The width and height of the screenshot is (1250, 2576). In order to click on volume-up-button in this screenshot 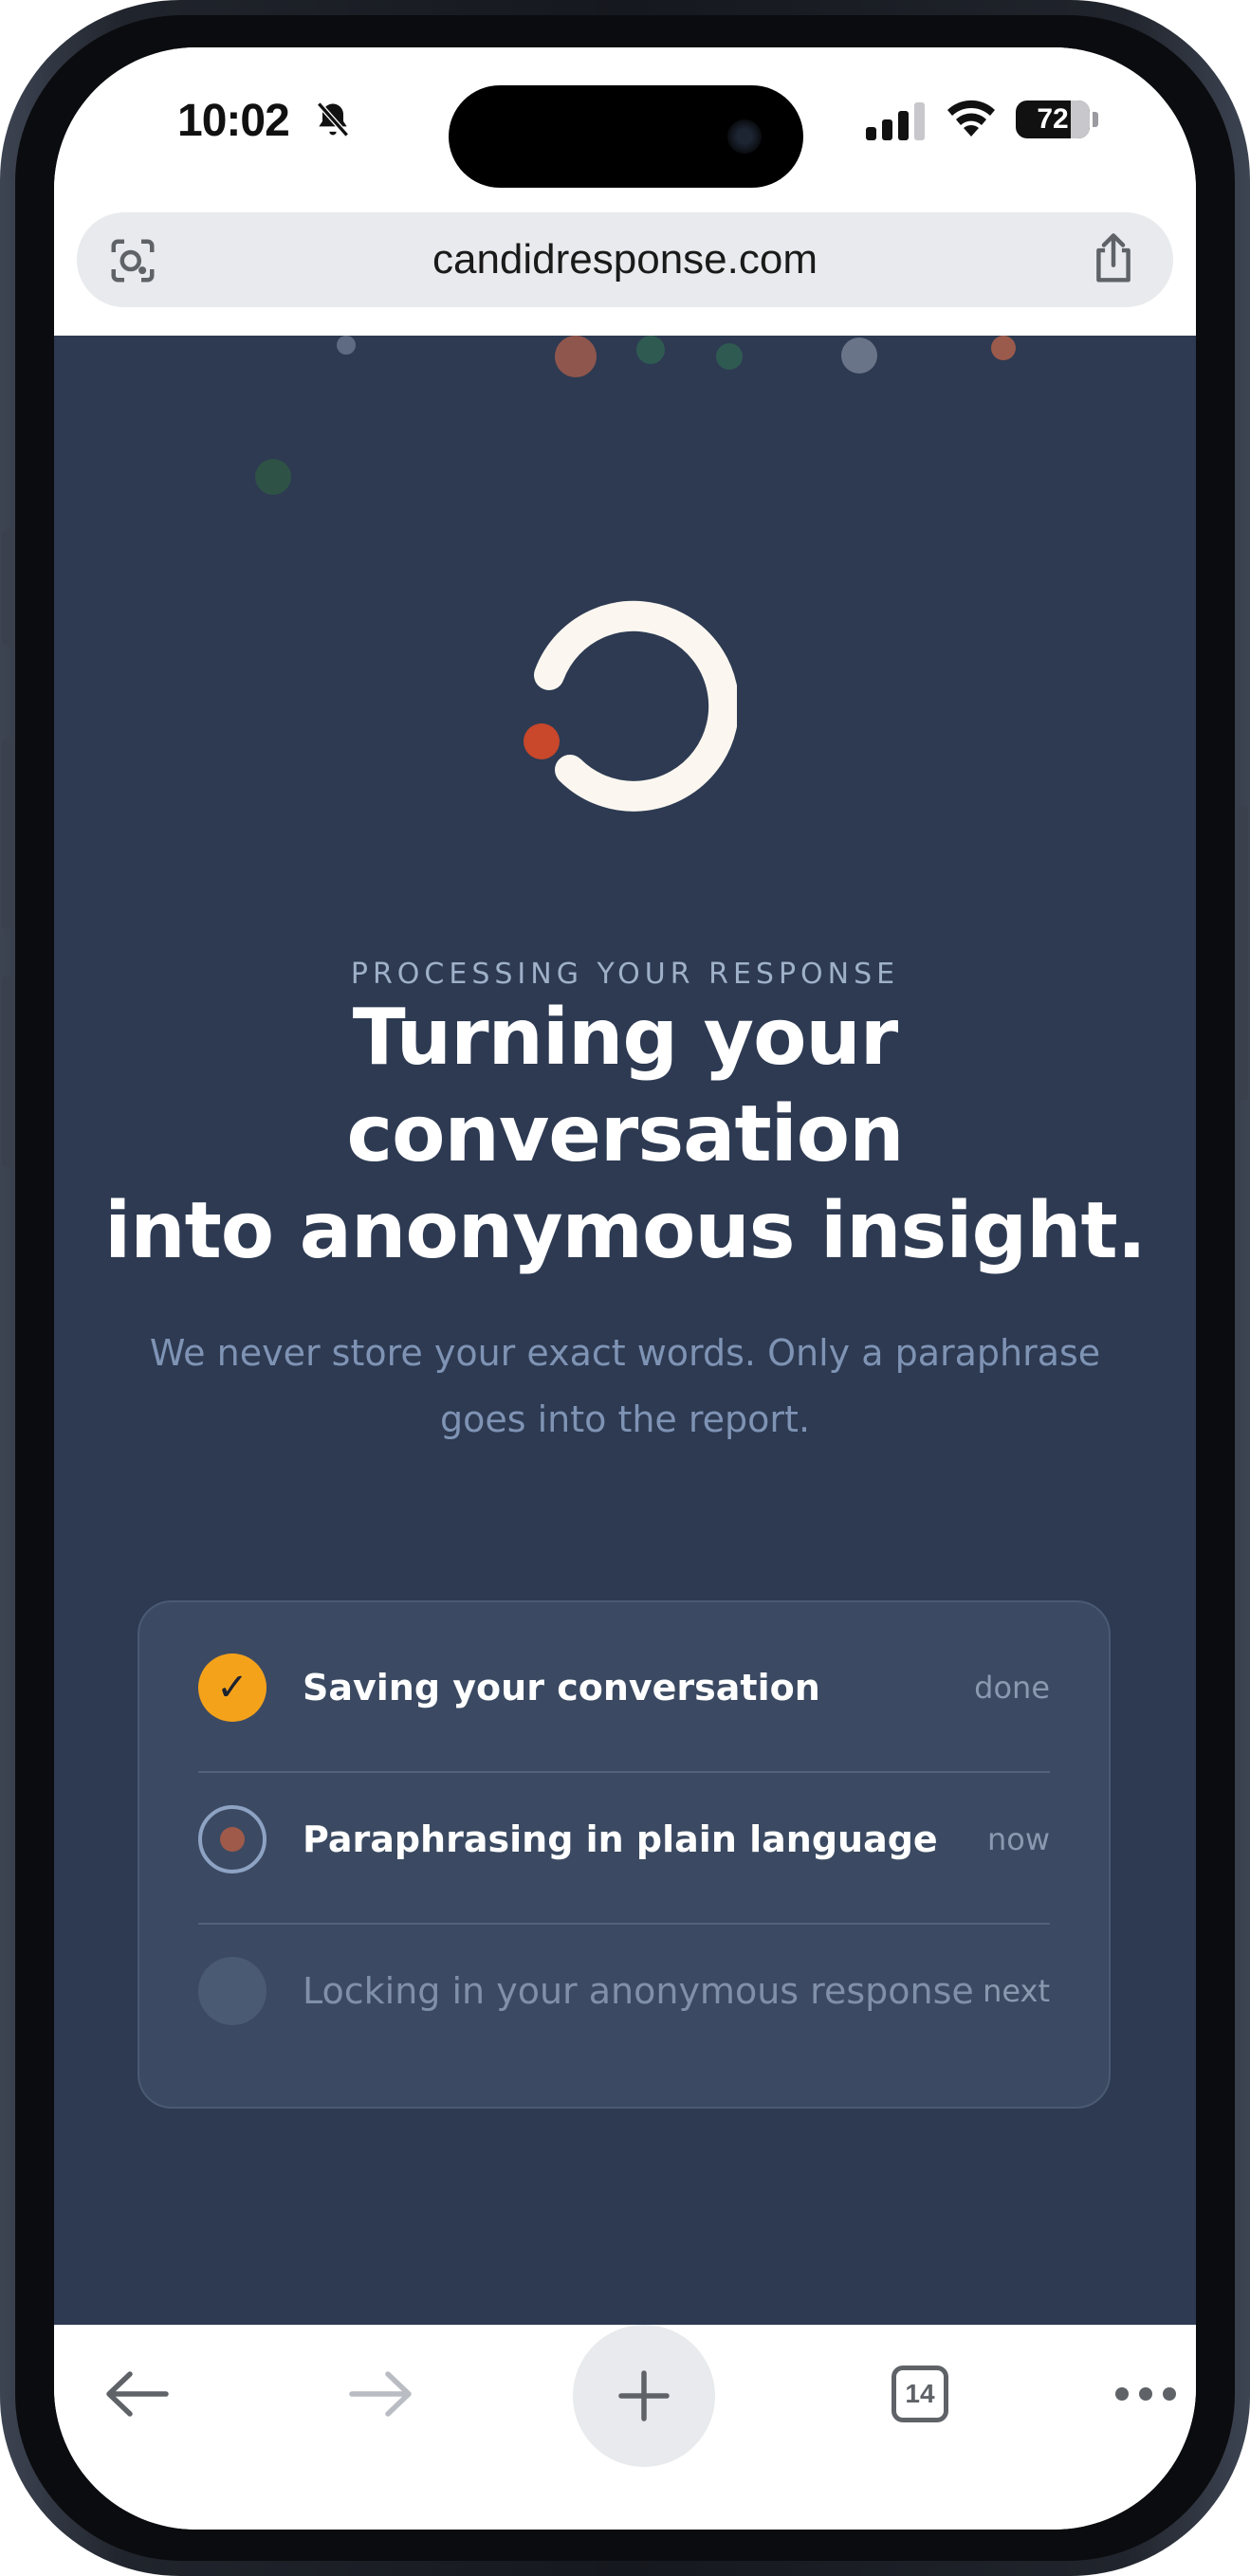, I will do `click(7, 834)`.